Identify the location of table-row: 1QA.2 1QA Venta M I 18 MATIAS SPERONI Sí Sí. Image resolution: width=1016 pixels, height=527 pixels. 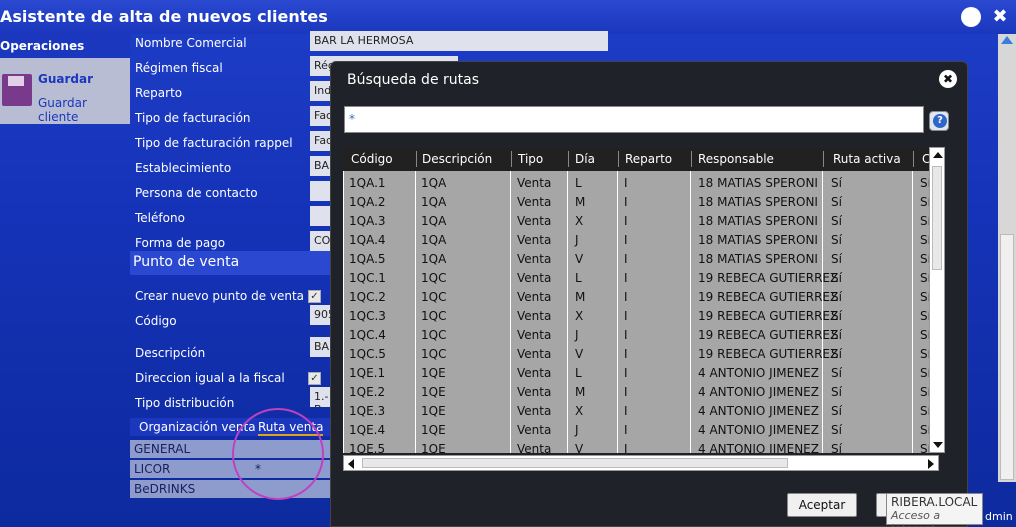
(636, 202).